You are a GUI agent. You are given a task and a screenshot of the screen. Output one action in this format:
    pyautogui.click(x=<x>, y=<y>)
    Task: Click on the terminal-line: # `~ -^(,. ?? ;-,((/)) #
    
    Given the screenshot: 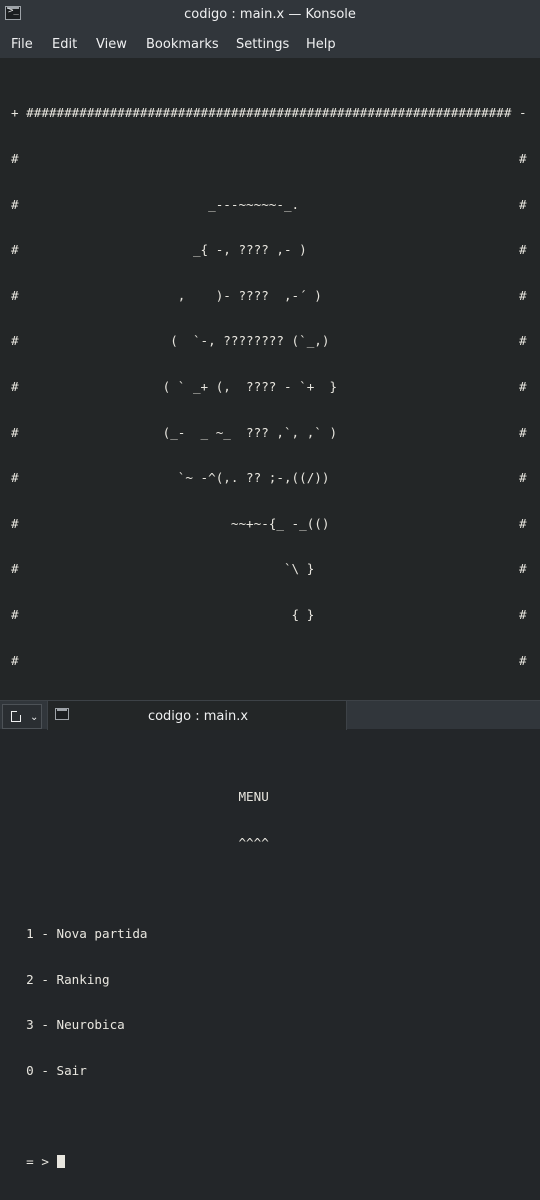 What is the action you would take?
    pyautogui.click(x=269, y=478)
    